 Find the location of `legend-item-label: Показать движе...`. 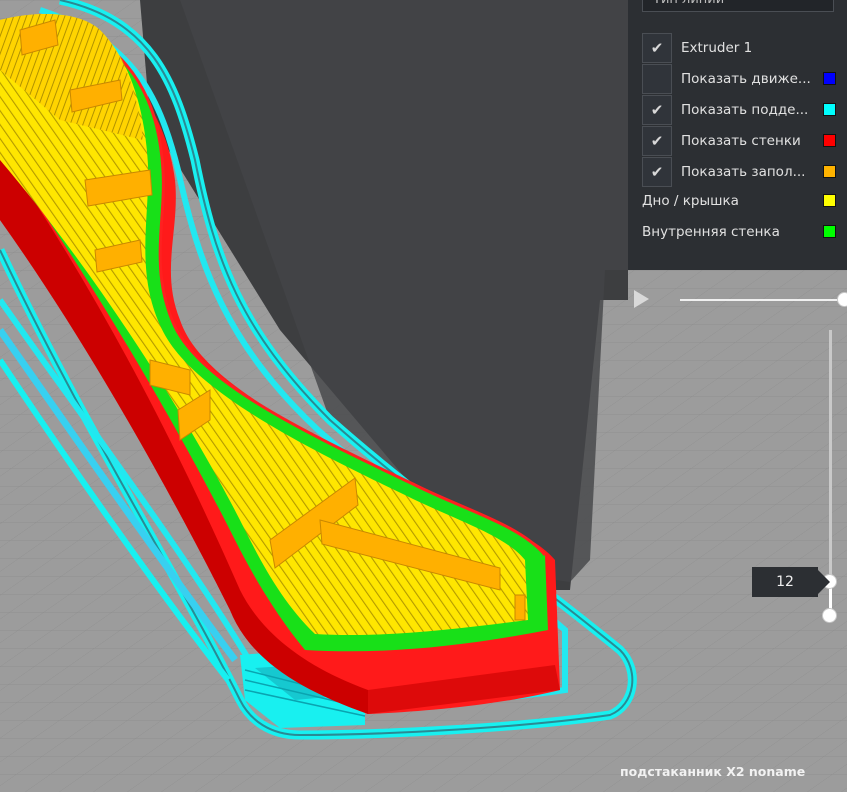

legend-item-label: Показать движе... is located at coordinates (746, 79).